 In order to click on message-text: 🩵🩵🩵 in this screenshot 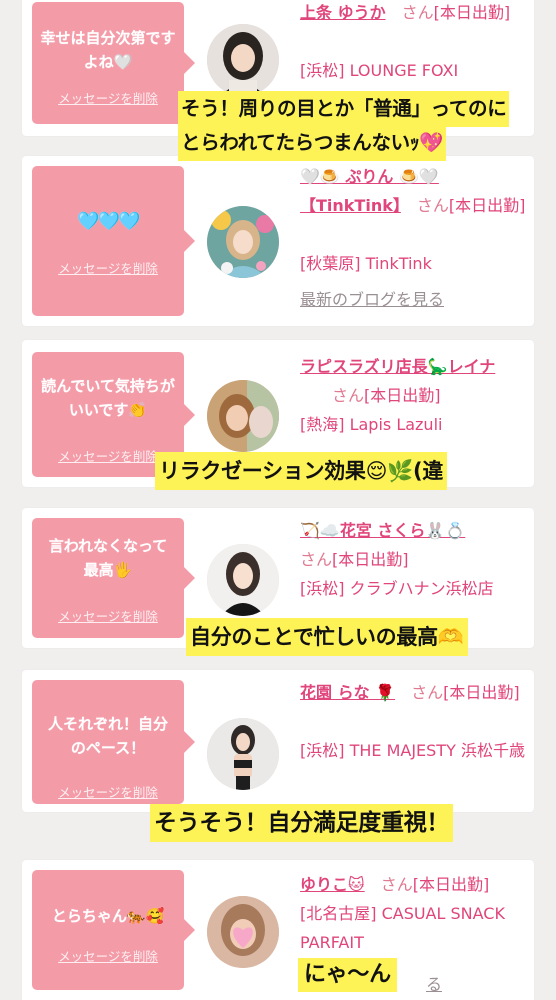, I will do `click(108, 221)`.